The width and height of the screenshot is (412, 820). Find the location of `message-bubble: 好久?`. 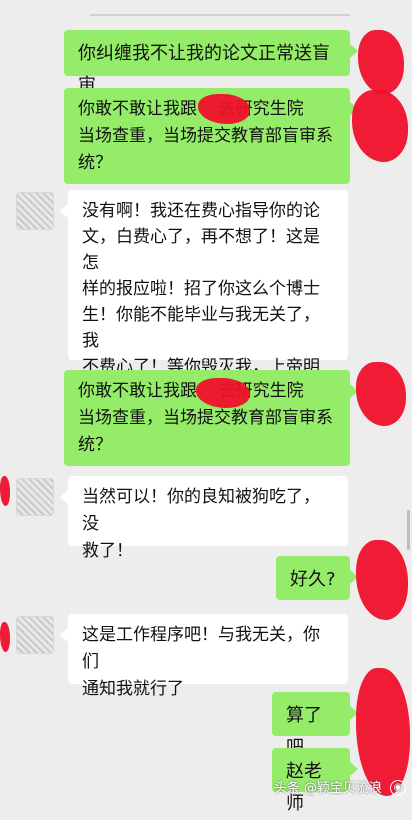

message-bubble: 好久? is located at coordinates (317, 578).